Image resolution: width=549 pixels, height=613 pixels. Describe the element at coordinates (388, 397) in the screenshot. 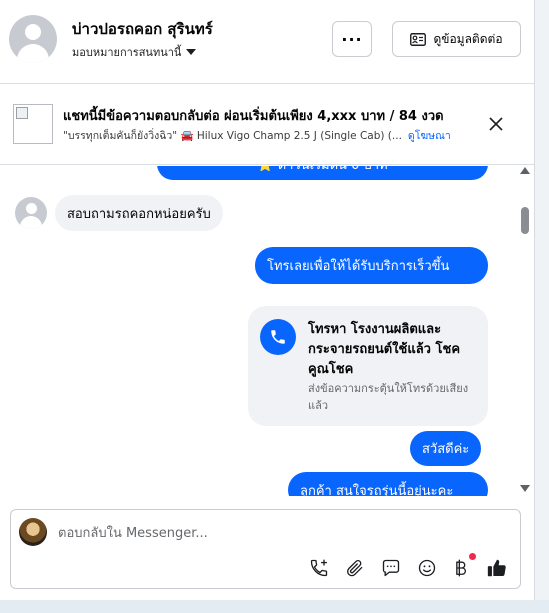

I see `call-card-subtitle: ส่งข้อความกระตุ้นให้โทรด้วยเสียงแล้ว` at that location.